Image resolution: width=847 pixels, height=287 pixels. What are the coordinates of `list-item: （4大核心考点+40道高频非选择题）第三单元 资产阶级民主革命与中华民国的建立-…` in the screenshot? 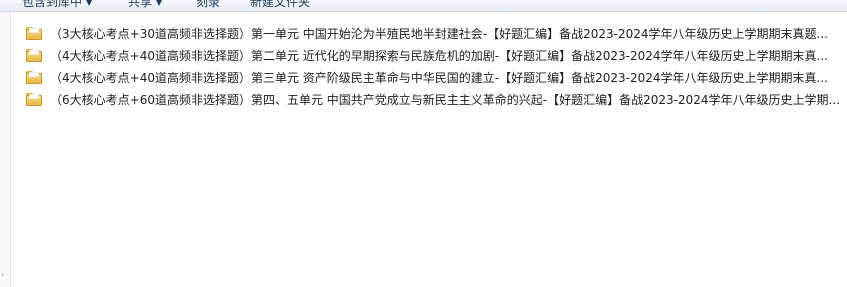 It's located at (435, 77).